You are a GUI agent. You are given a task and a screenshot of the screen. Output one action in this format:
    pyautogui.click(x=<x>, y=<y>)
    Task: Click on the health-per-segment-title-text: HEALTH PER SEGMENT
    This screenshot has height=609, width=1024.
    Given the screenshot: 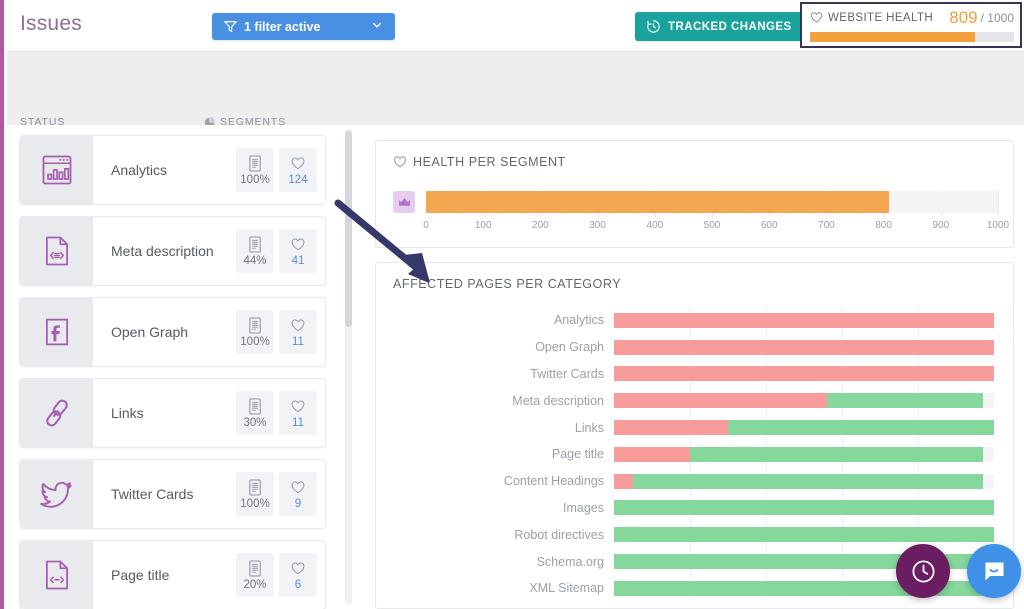 What is the action you would take?
    pyautogui.click(x=489, y=162)
    